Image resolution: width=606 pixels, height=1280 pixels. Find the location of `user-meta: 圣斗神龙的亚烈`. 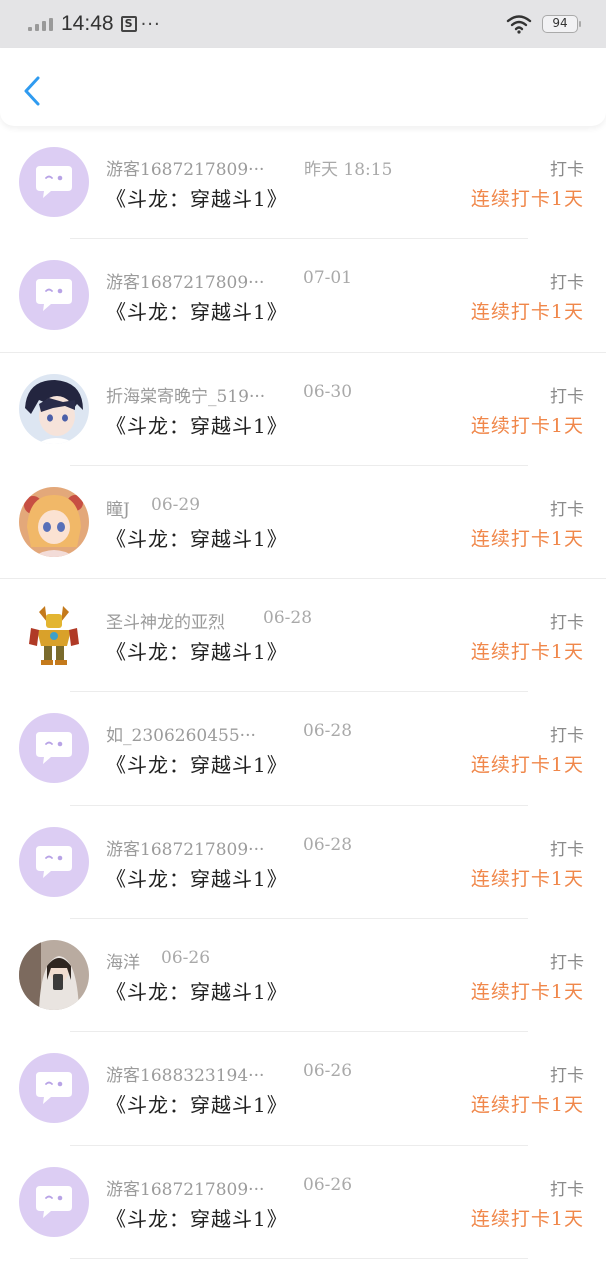

user-meta: 圣斗神龙的亚烈 is located at coordinates (165, 620).